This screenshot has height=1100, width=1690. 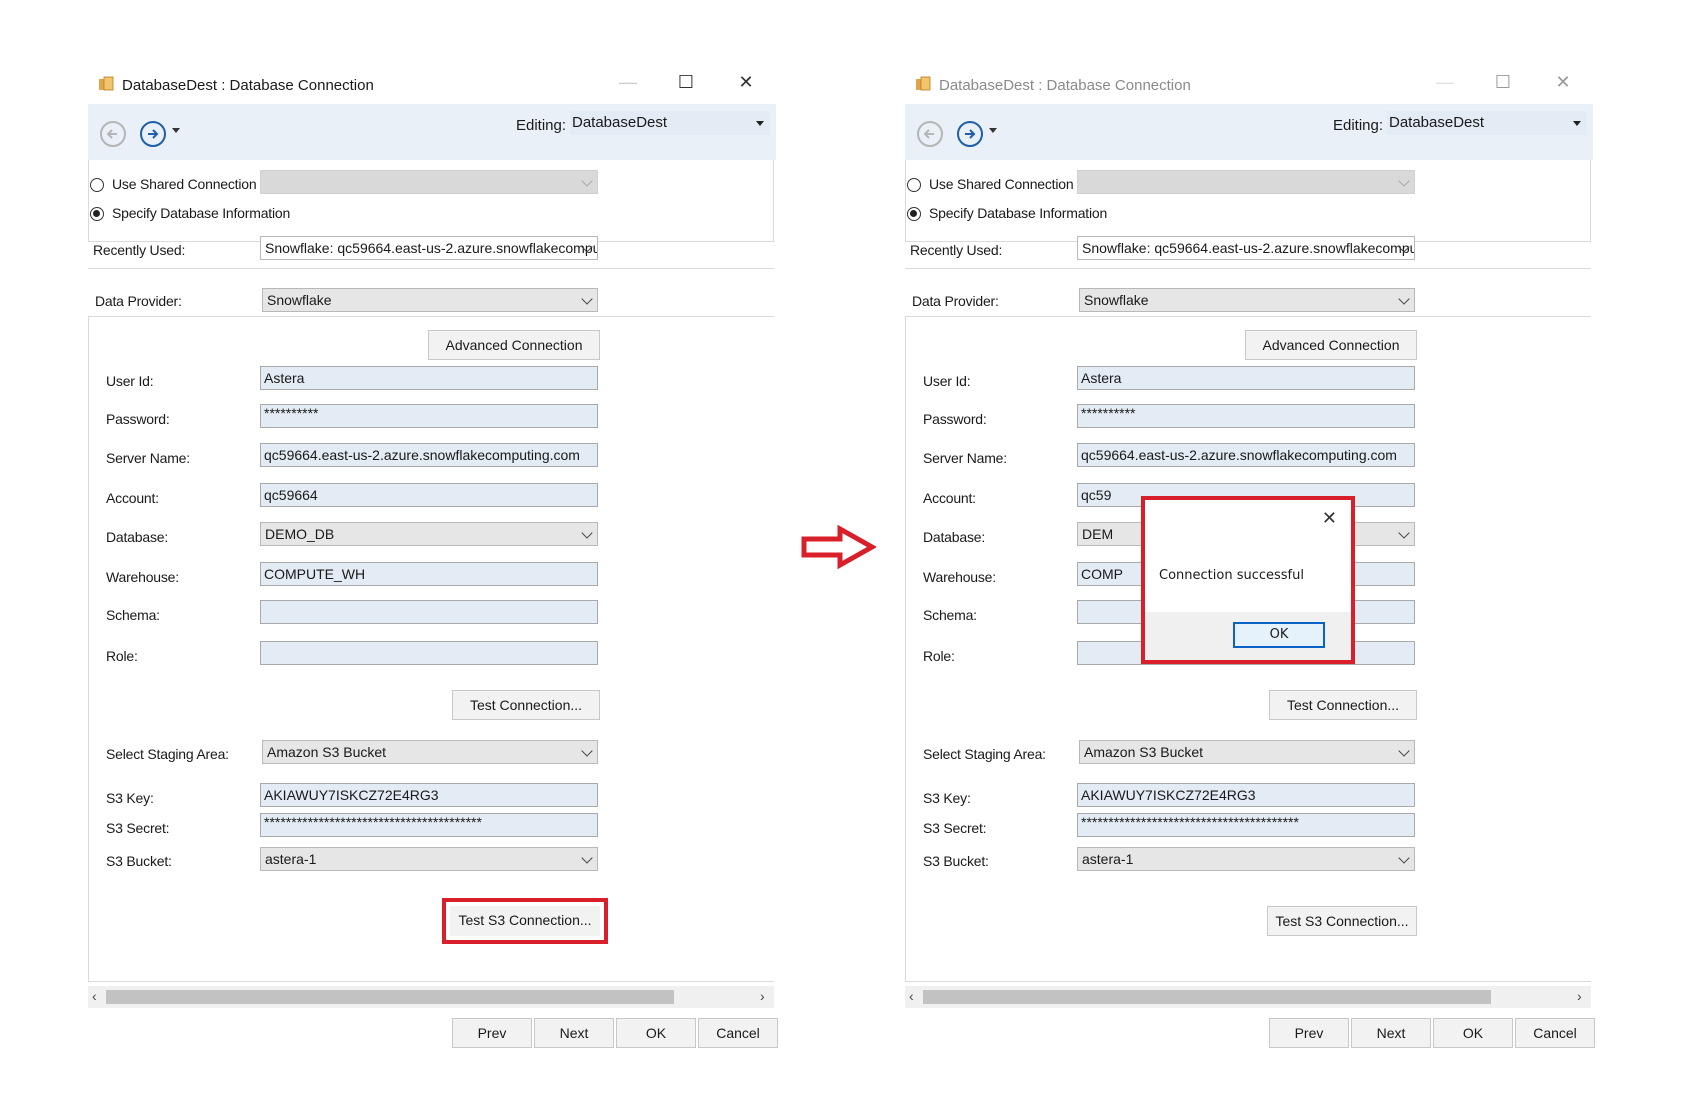 I want to click on database-select: DEMO_DB, so click(x=429, y=534).